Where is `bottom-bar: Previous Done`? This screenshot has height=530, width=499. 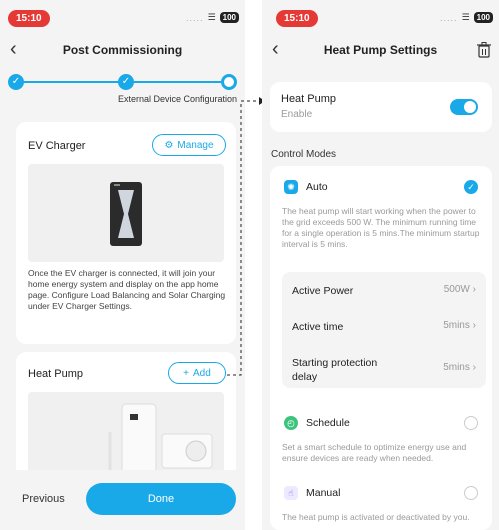
bottom-bar: Previous Done is located at coordinates (122, 500).